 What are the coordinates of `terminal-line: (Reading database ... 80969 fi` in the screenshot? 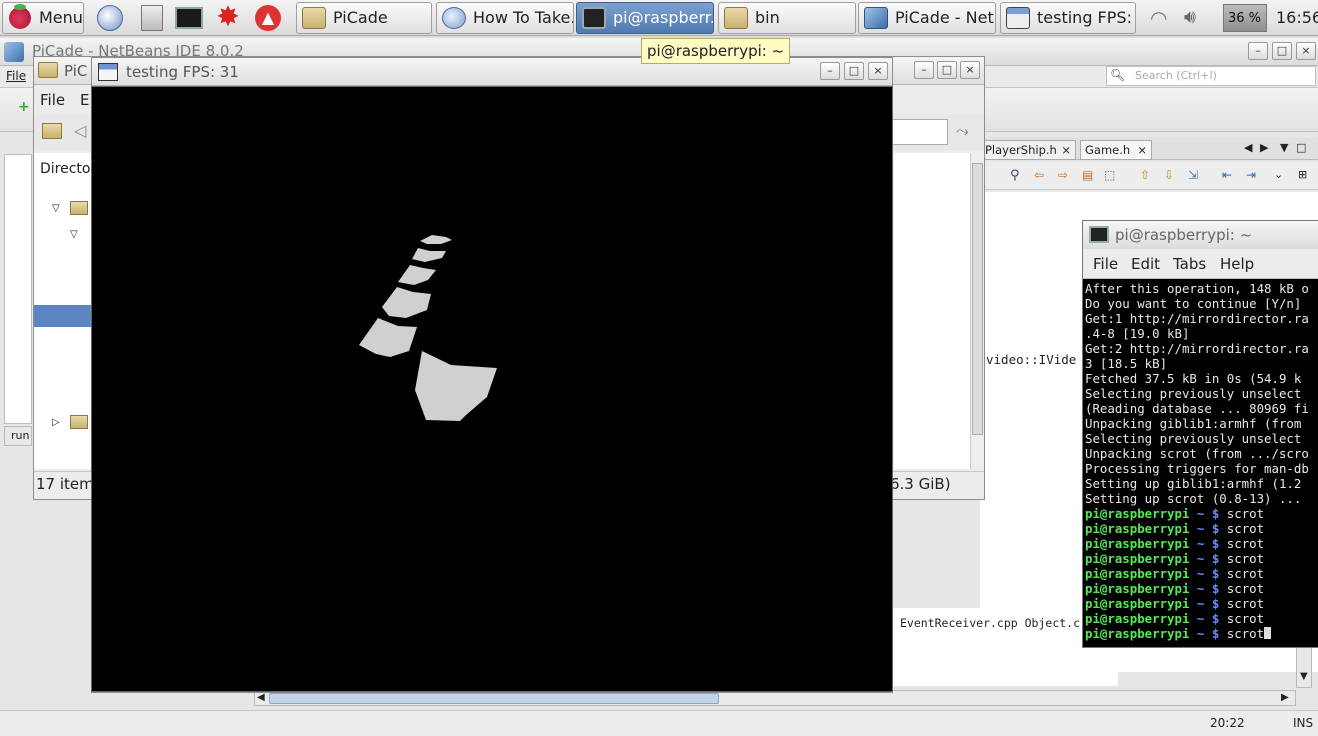 It's located at (1197, 408).